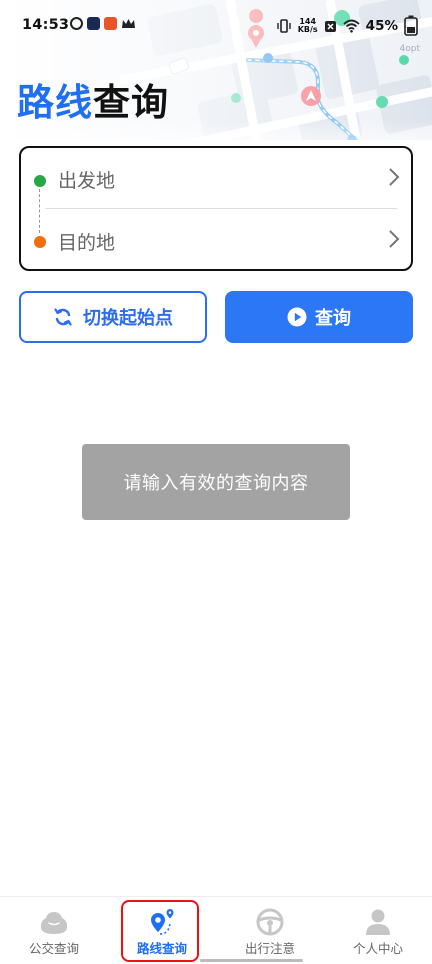  I want to click on query-label: 查询, so click(333, 318).